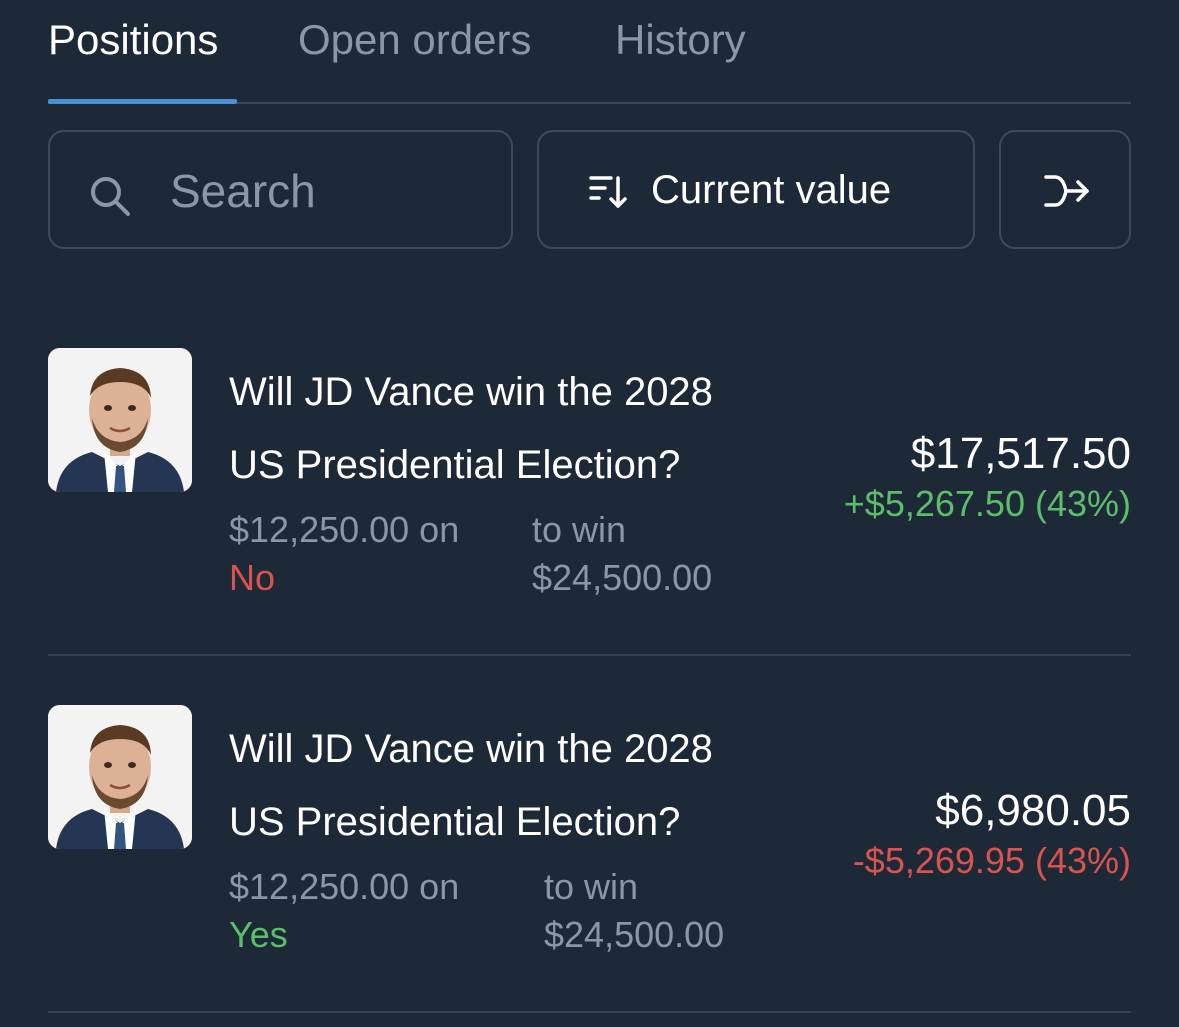  I want to click on current-value: $6,980.05, so click(1033, 810).